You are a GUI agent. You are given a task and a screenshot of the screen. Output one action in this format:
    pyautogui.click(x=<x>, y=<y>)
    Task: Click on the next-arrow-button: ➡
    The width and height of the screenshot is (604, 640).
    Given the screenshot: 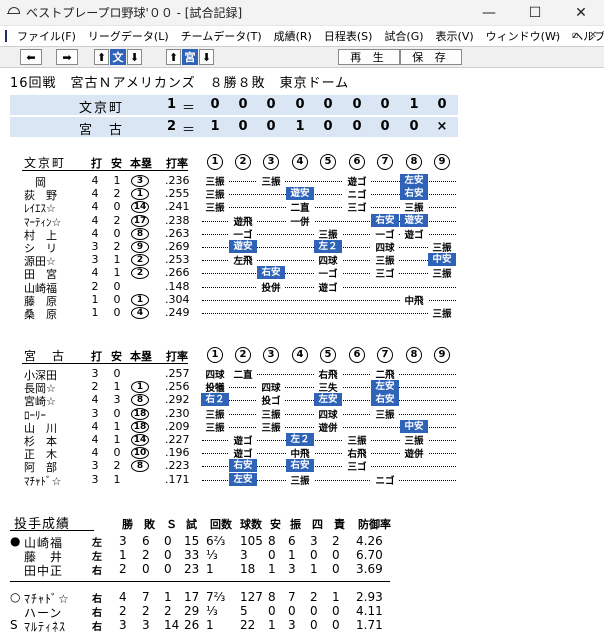 What is the action you would take?
    pyautogui.click(x=67, y=57)
    